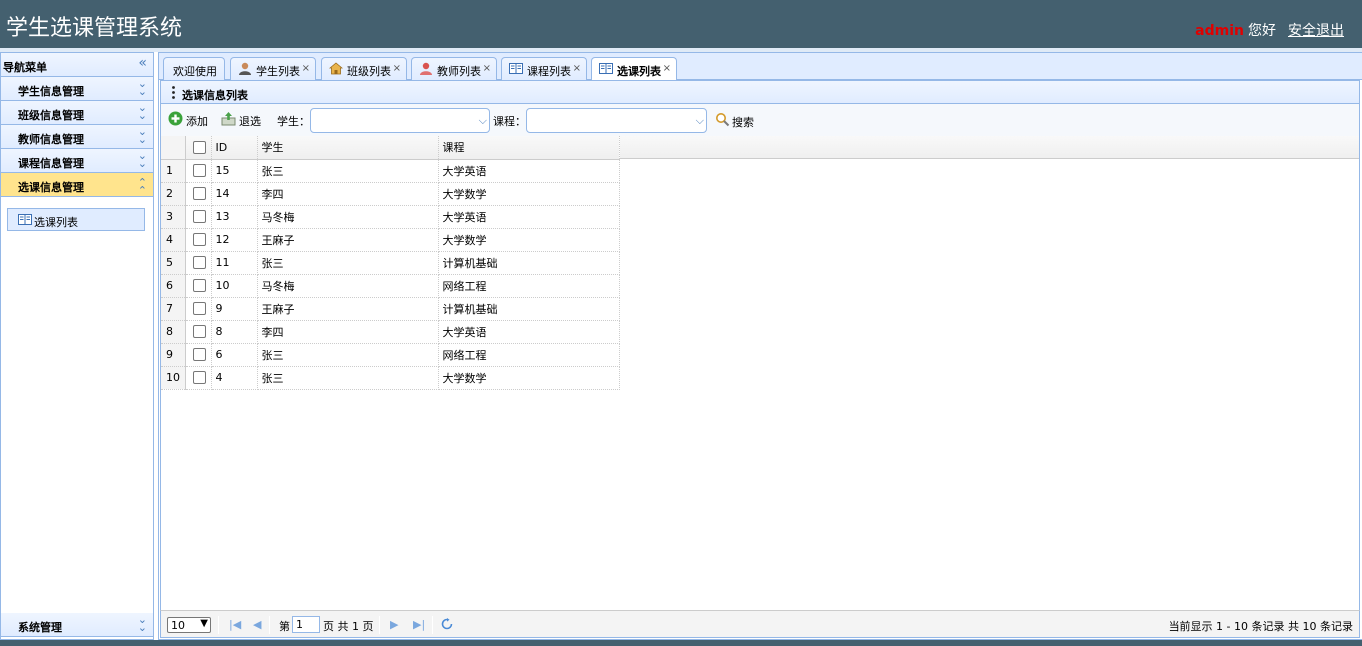  Describe the element at coordinates (189, 120) in the screenshot. I see `add-button: 添加` at that location.